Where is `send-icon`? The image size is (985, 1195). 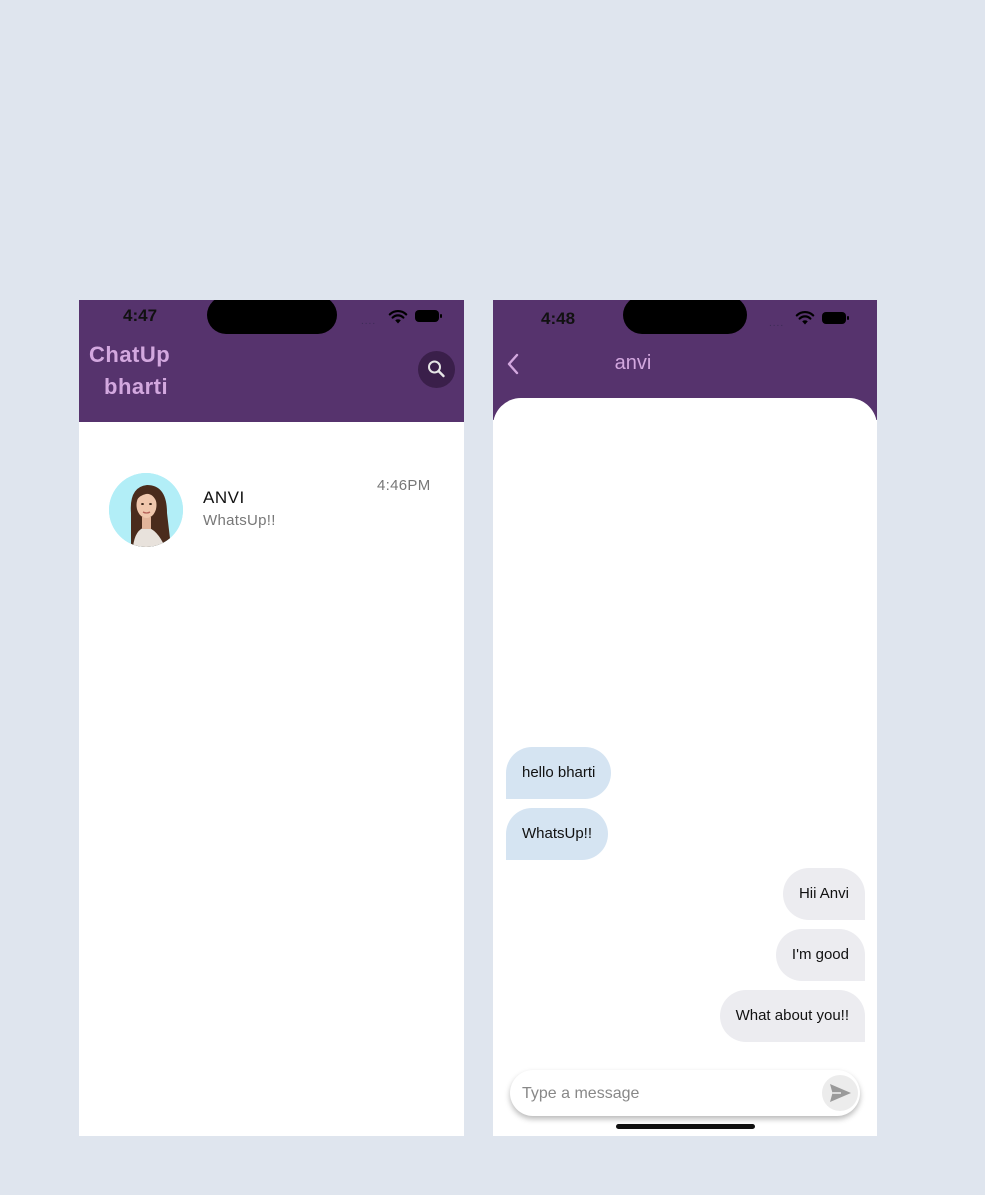
send-icon is located at coordinates (840, 1093).